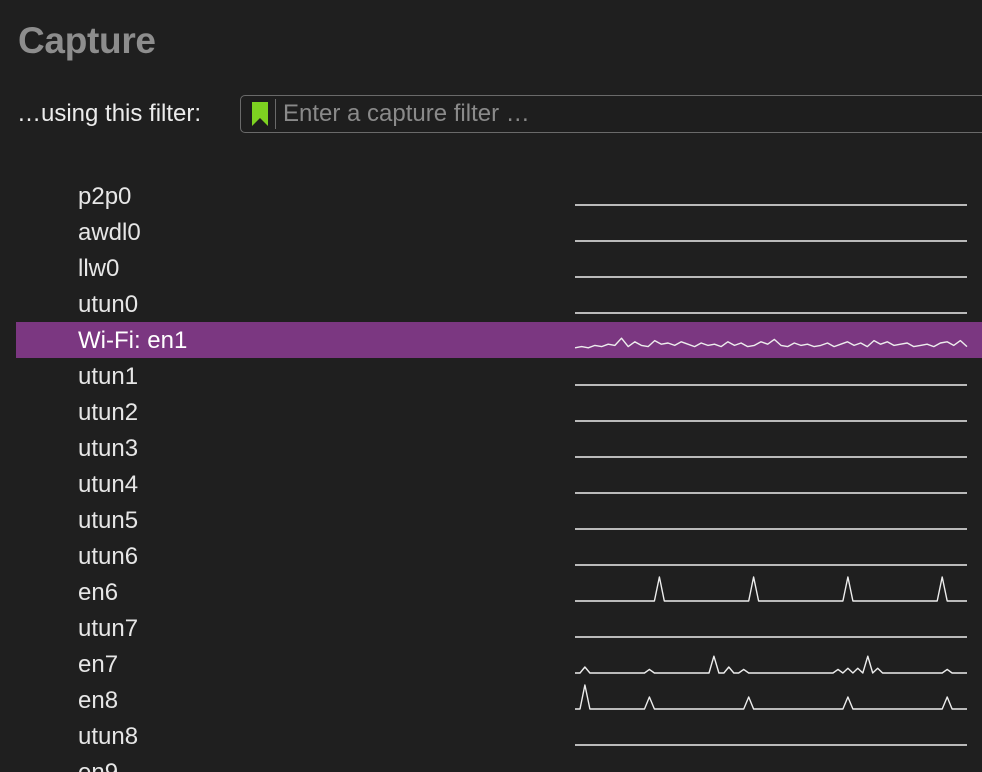  What do you see at coordinates (499, 520) in the screenshot?
I see `interface-row: utun5` at bounding box center [499, 520].